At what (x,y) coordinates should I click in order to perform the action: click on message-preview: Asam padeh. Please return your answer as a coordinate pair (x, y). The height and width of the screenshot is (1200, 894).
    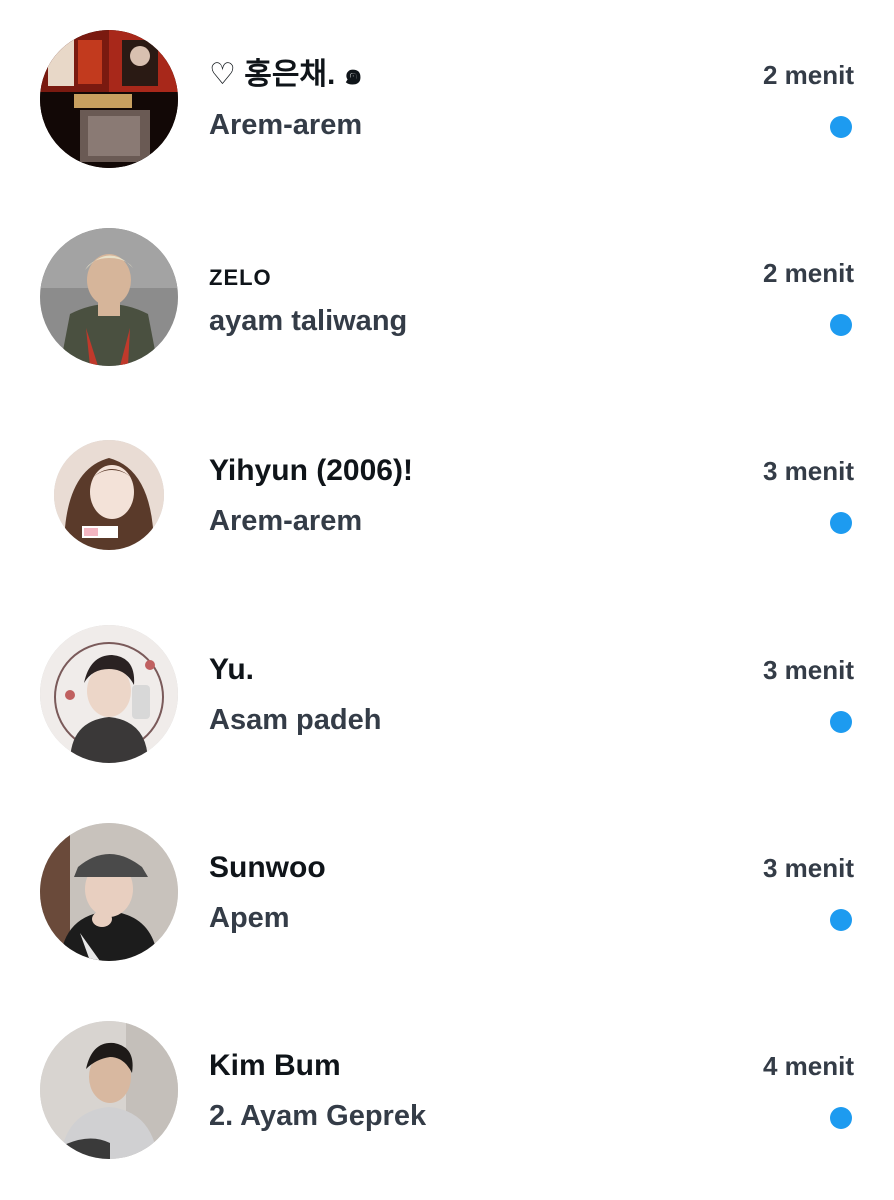
    Looking at the image, I should click on (295, 720).